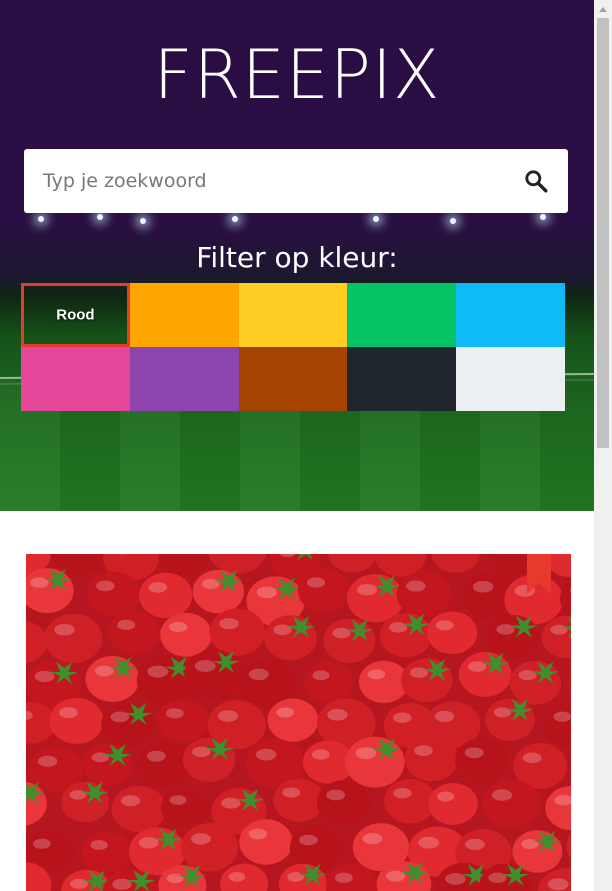 The width and height of the screenshot is (612, 891). Describe the element at coordinates (75, 379) in the screenshot. I see `swatch-pink` at that location.